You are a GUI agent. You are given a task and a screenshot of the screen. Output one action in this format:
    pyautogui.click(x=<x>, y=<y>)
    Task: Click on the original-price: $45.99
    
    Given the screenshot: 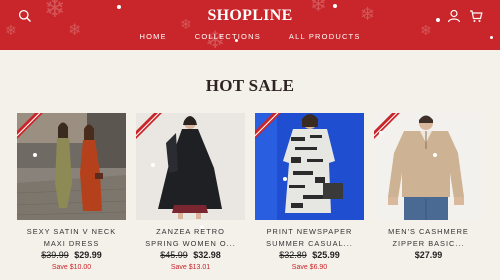 What is the action you would take?
    pyautogui.click(x=174, y=255)
    